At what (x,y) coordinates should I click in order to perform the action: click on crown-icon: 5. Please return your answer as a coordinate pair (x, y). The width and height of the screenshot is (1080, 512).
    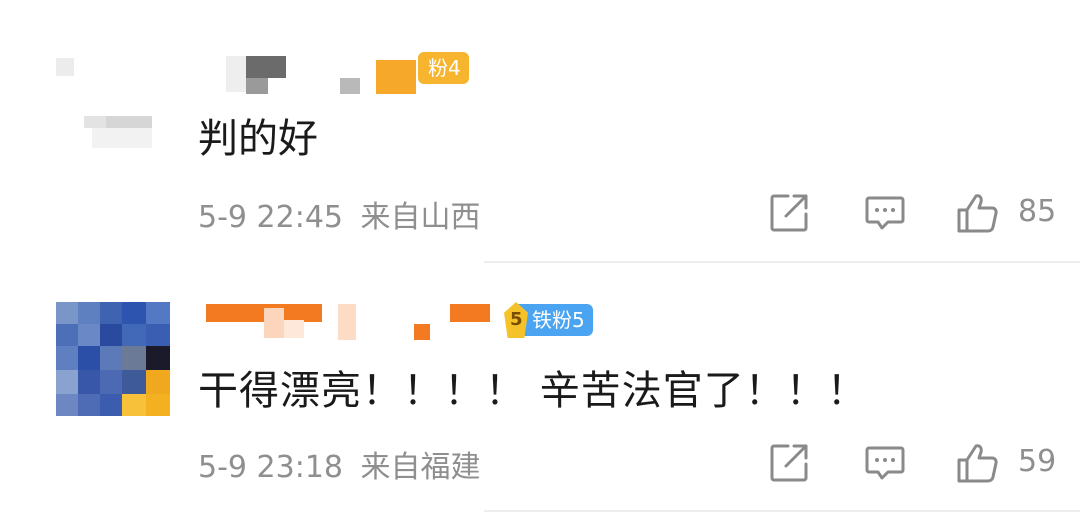
    Looking at the image, I should click on (516, 320).